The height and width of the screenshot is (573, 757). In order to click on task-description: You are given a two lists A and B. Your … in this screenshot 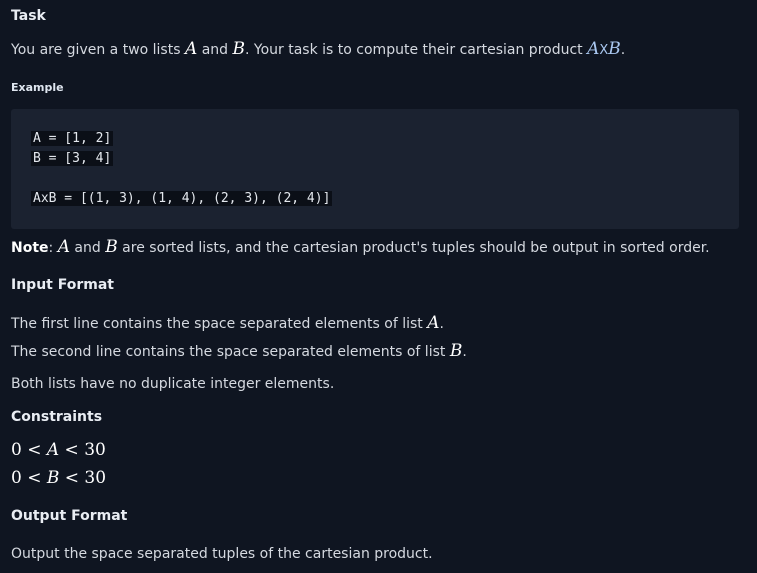, I will do `click(318, 49)`.